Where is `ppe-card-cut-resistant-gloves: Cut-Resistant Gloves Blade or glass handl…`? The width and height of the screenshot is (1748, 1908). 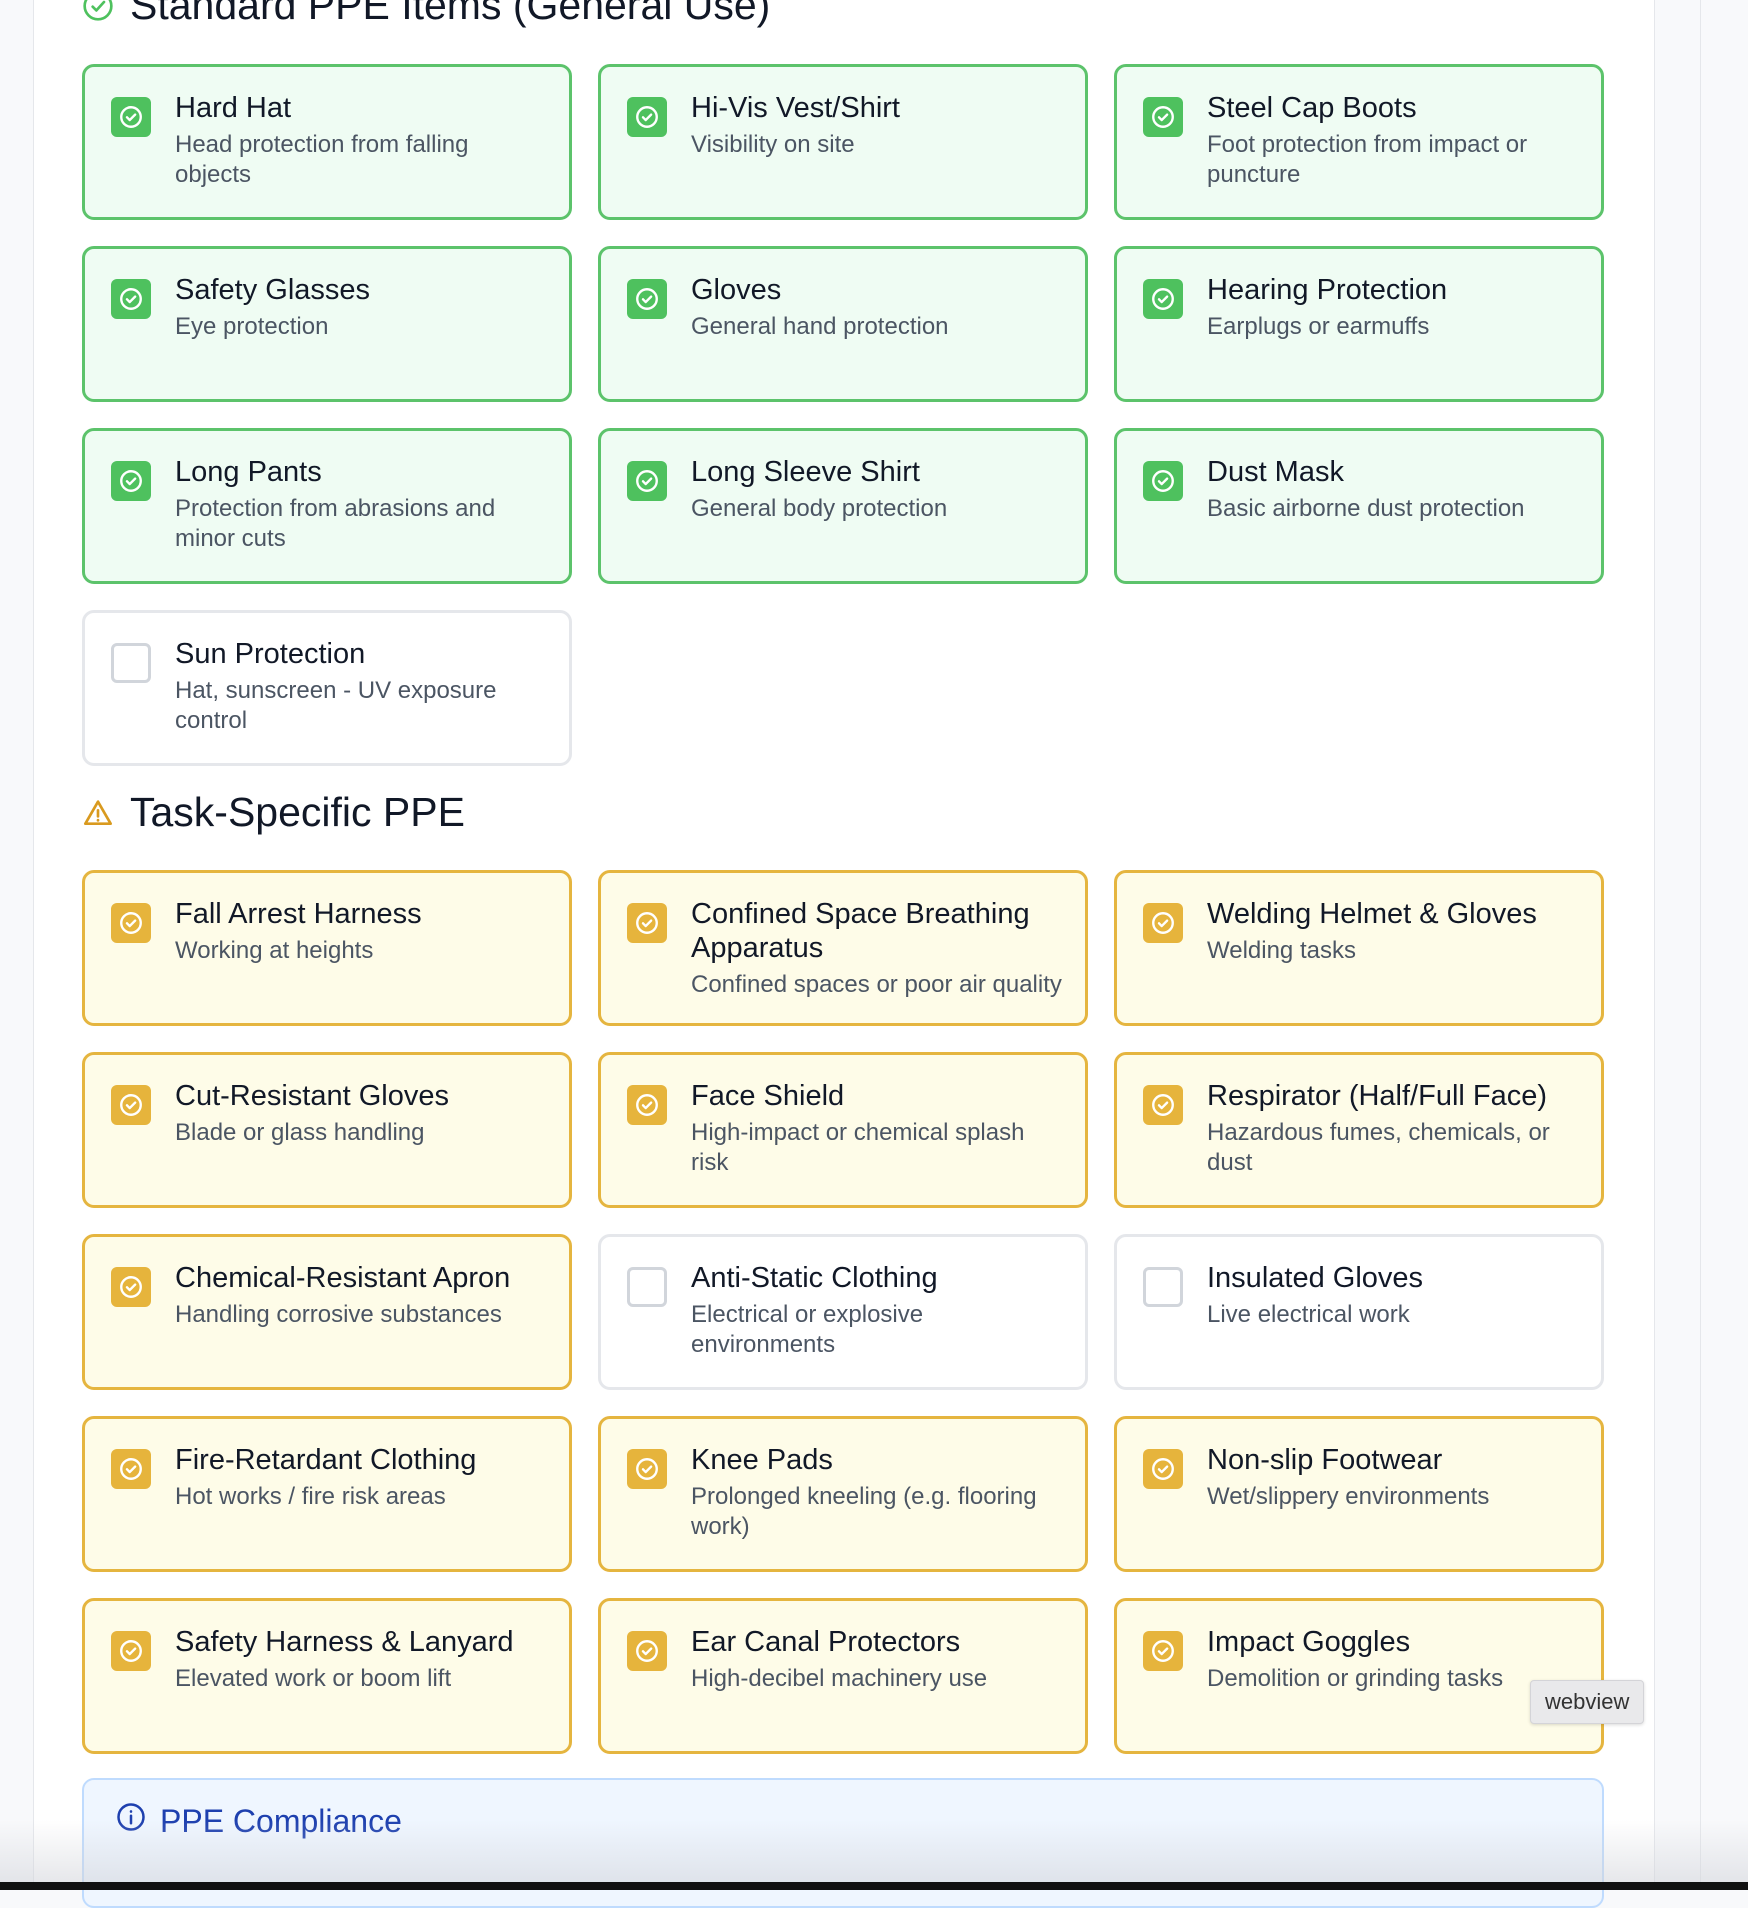 ppe-card-cut-resistant-gloves: Cut-Resistant Gloves Blade or glass handl… is located at coordinates (327, 1130).